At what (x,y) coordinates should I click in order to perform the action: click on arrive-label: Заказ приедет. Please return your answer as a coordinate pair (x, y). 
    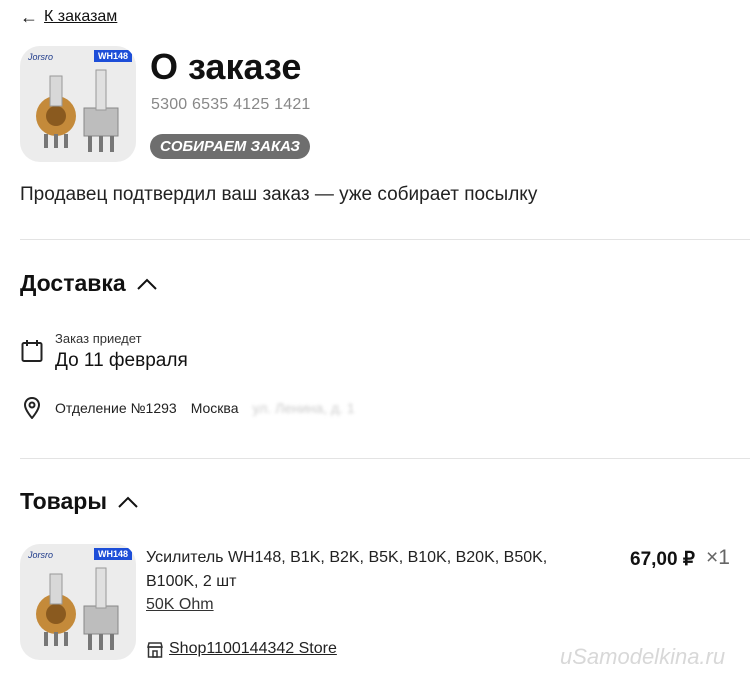
    Looking at the image, I should click on (98, 338).